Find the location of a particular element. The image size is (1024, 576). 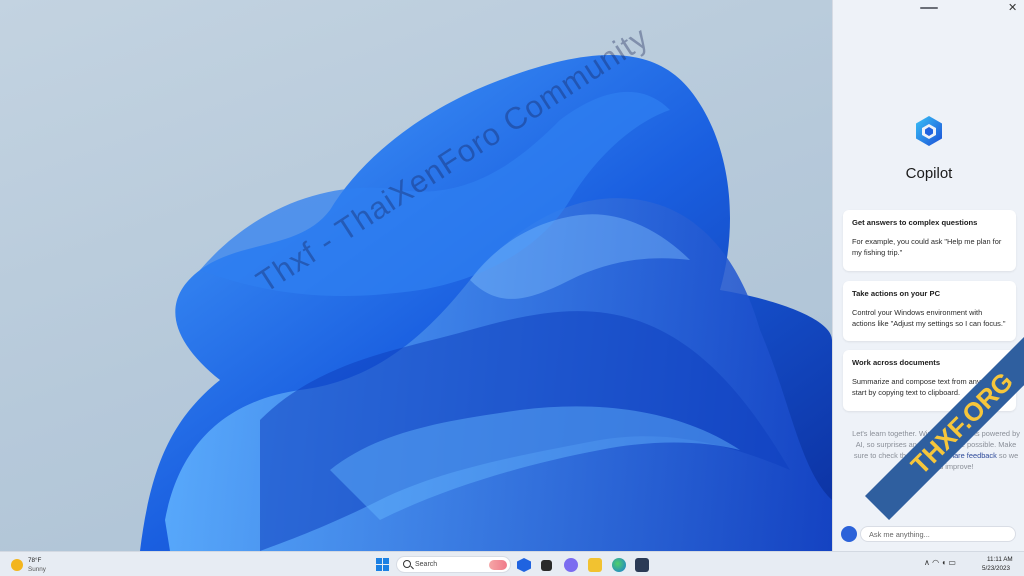

panel-title: Copilot is located at coordinates (929, 173).